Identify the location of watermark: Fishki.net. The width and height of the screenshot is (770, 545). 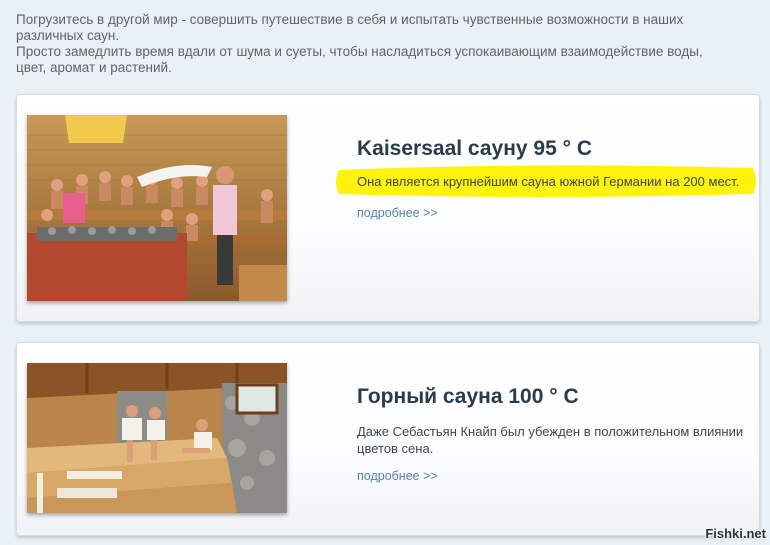
(735, 533).